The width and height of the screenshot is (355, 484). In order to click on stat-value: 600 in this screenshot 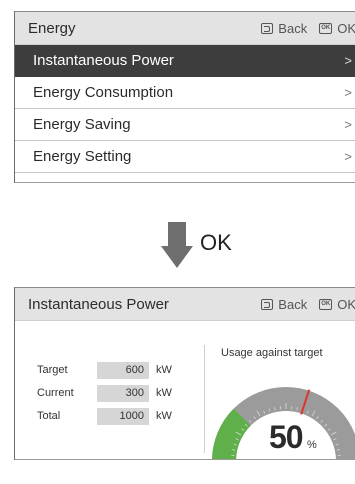, I will do `click(123, 370)`.